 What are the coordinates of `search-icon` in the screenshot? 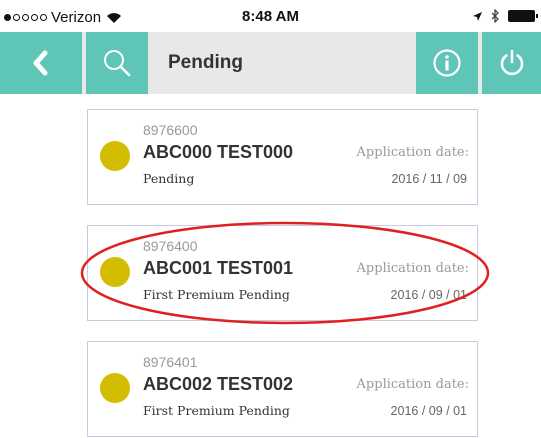 It's located at (117, 63).